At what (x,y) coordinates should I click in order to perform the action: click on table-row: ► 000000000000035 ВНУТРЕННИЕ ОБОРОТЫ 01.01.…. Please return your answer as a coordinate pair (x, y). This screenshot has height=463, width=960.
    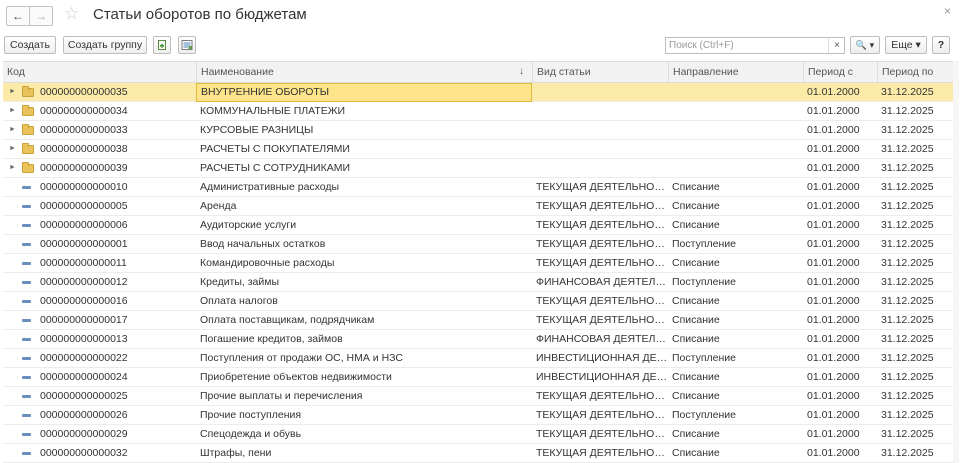
    Looking at the image, I should click on (478, 92).